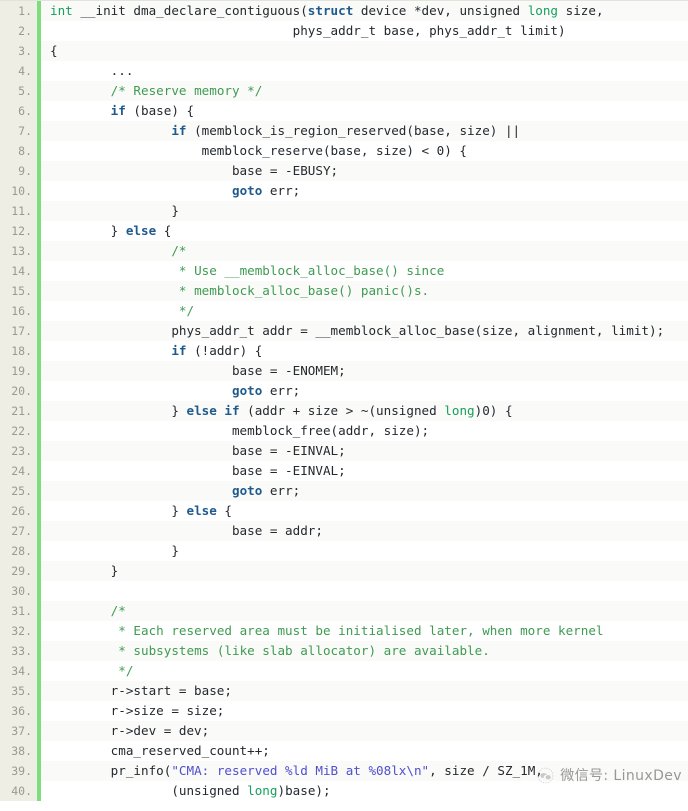  What do you see at coordinates (20, 791) in the screenshot?
I see `line-number: 40.` at bounding box center [20, 791].